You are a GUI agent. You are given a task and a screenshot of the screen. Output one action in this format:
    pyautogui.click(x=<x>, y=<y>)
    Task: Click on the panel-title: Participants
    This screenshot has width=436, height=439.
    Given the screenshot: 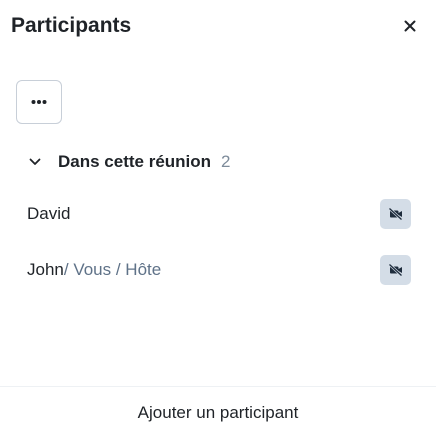 What is the action you would take?
    pyautogui.click(x=71, y=25)
    